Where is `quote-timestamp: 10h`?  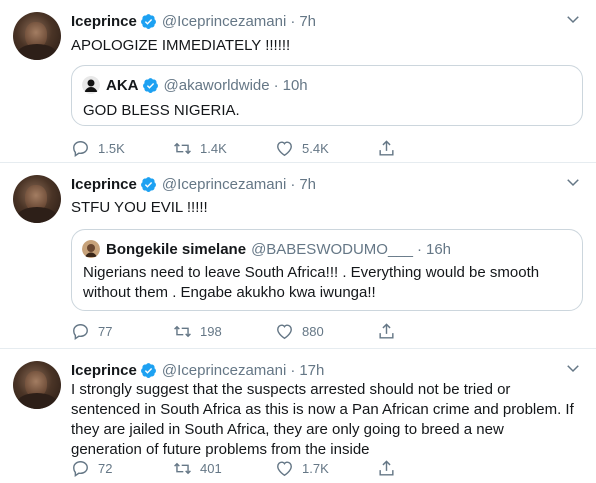
quote-timestamp: 10h is located at coordinates (295, 85).